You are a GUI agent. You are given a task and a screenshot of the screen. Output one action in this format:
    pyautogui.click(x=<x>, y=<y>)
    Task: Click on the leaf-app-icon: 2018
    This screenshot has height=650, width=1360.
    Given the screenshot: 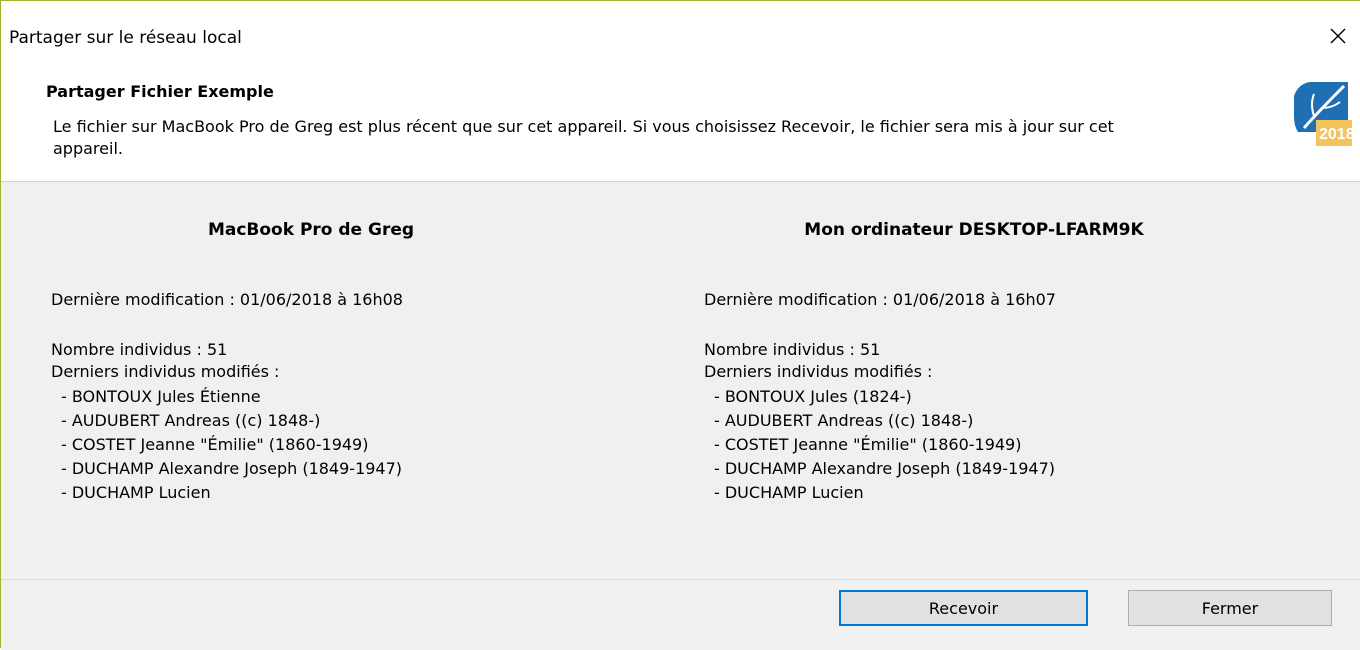 What is the action you would take?
    pyautogui.click(x=1321, y=114)
    